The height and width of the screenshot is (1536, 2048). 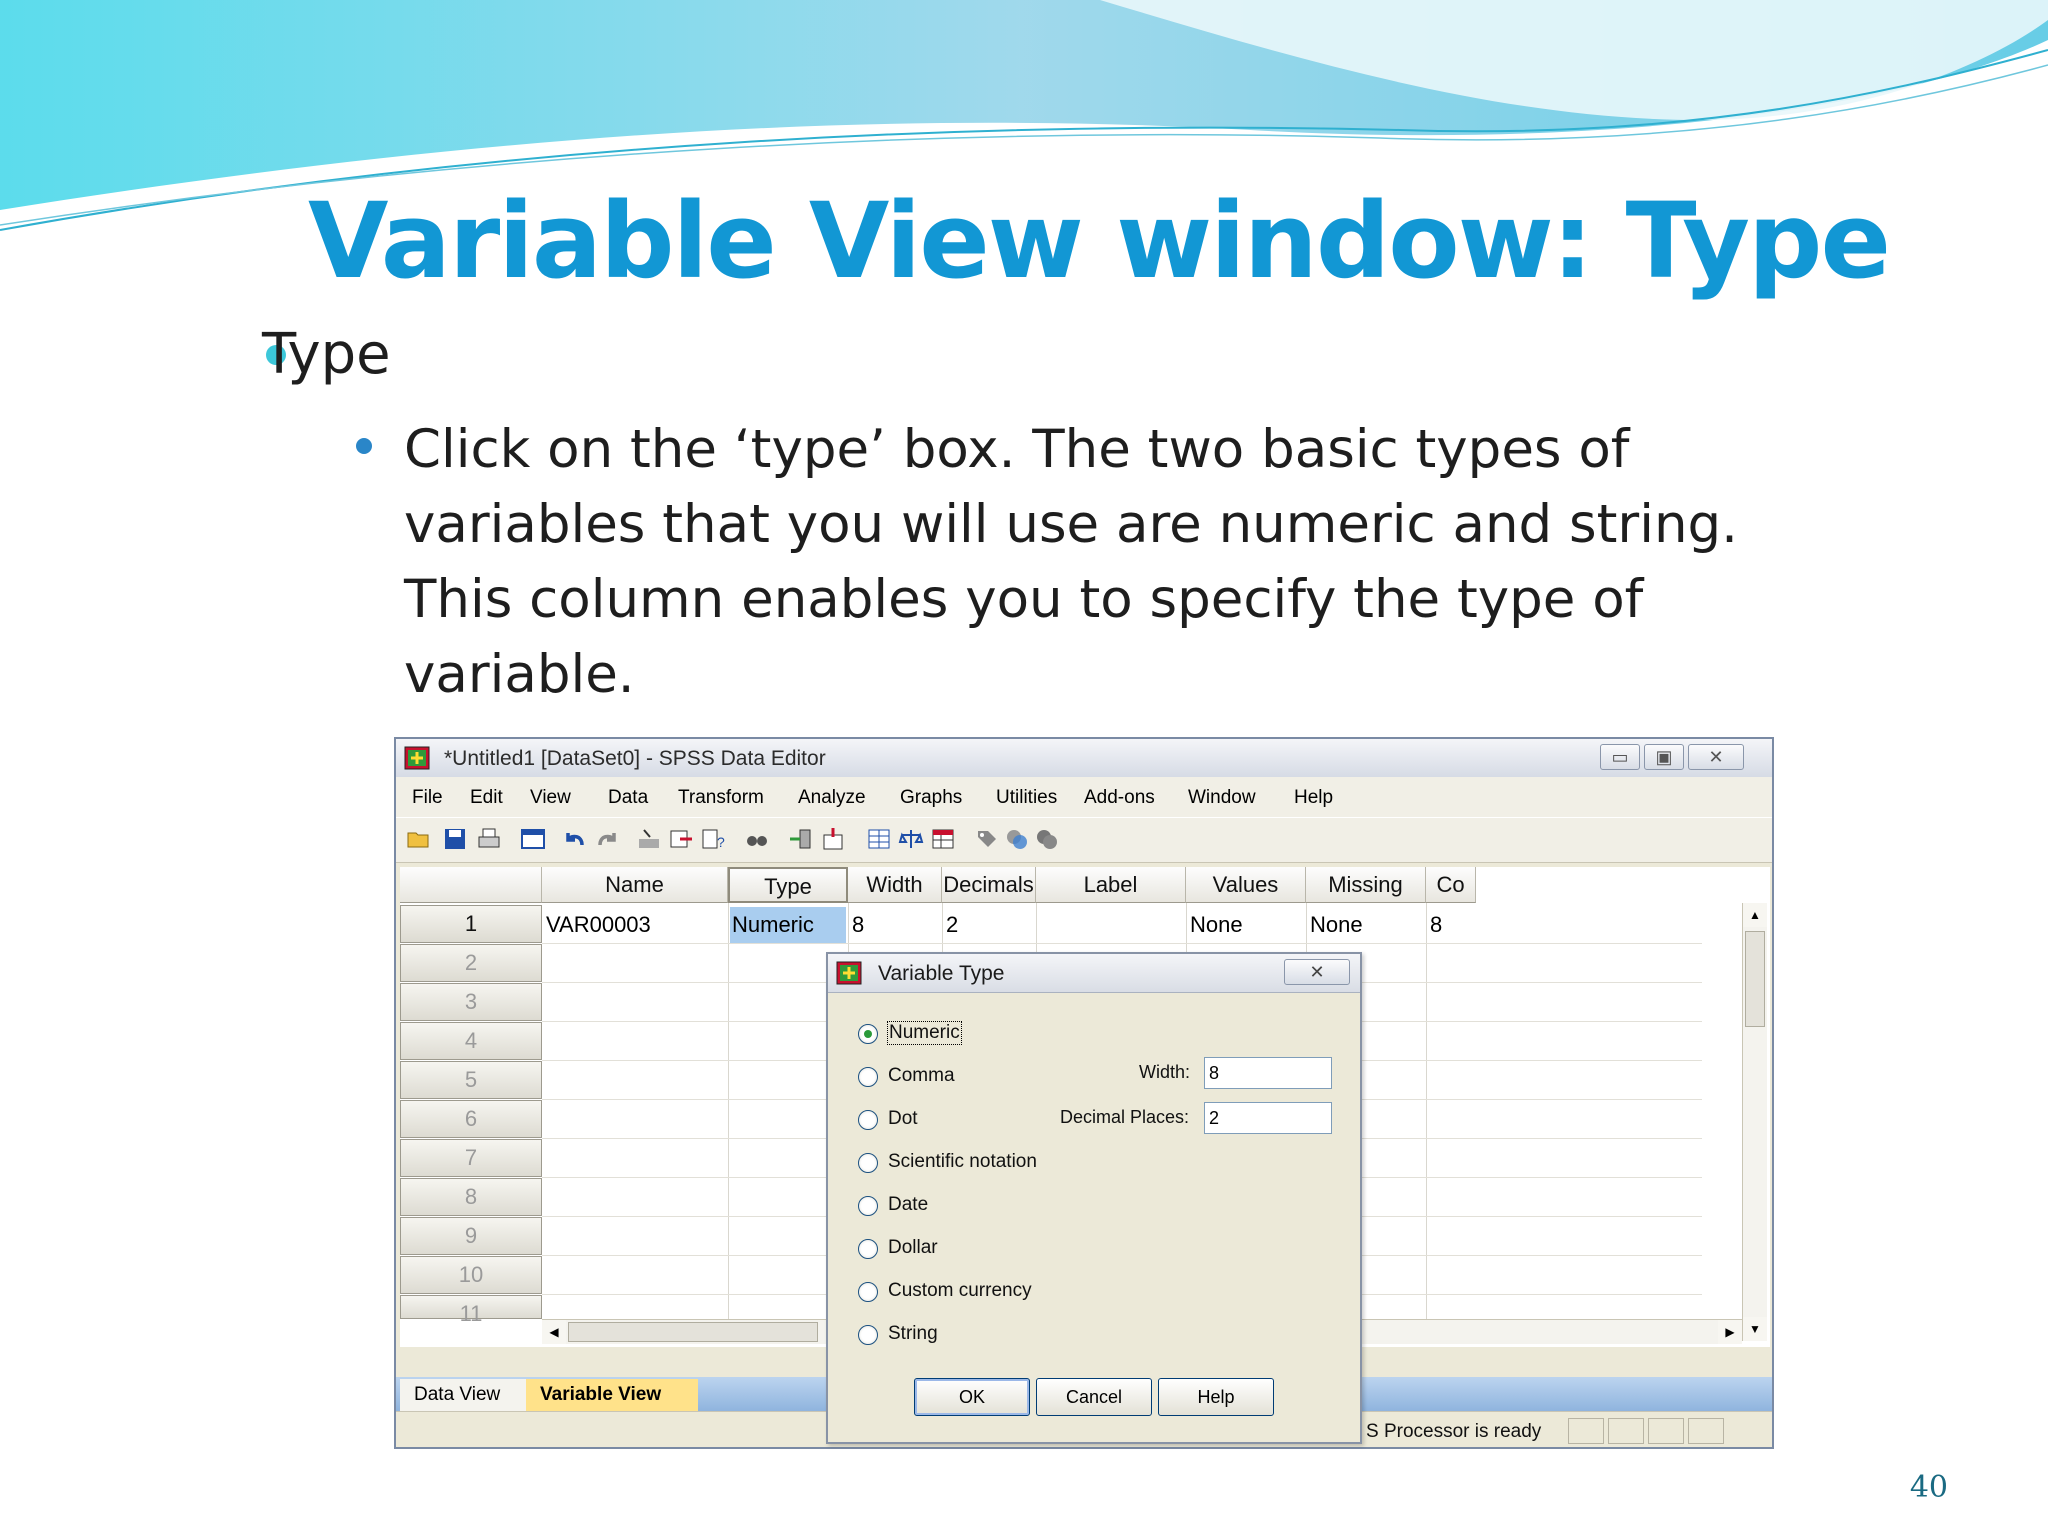 What do you see at coordinates (913, 1333) in the screenshot?
I see `radio-label: String` at bounding box center [913, 1333].